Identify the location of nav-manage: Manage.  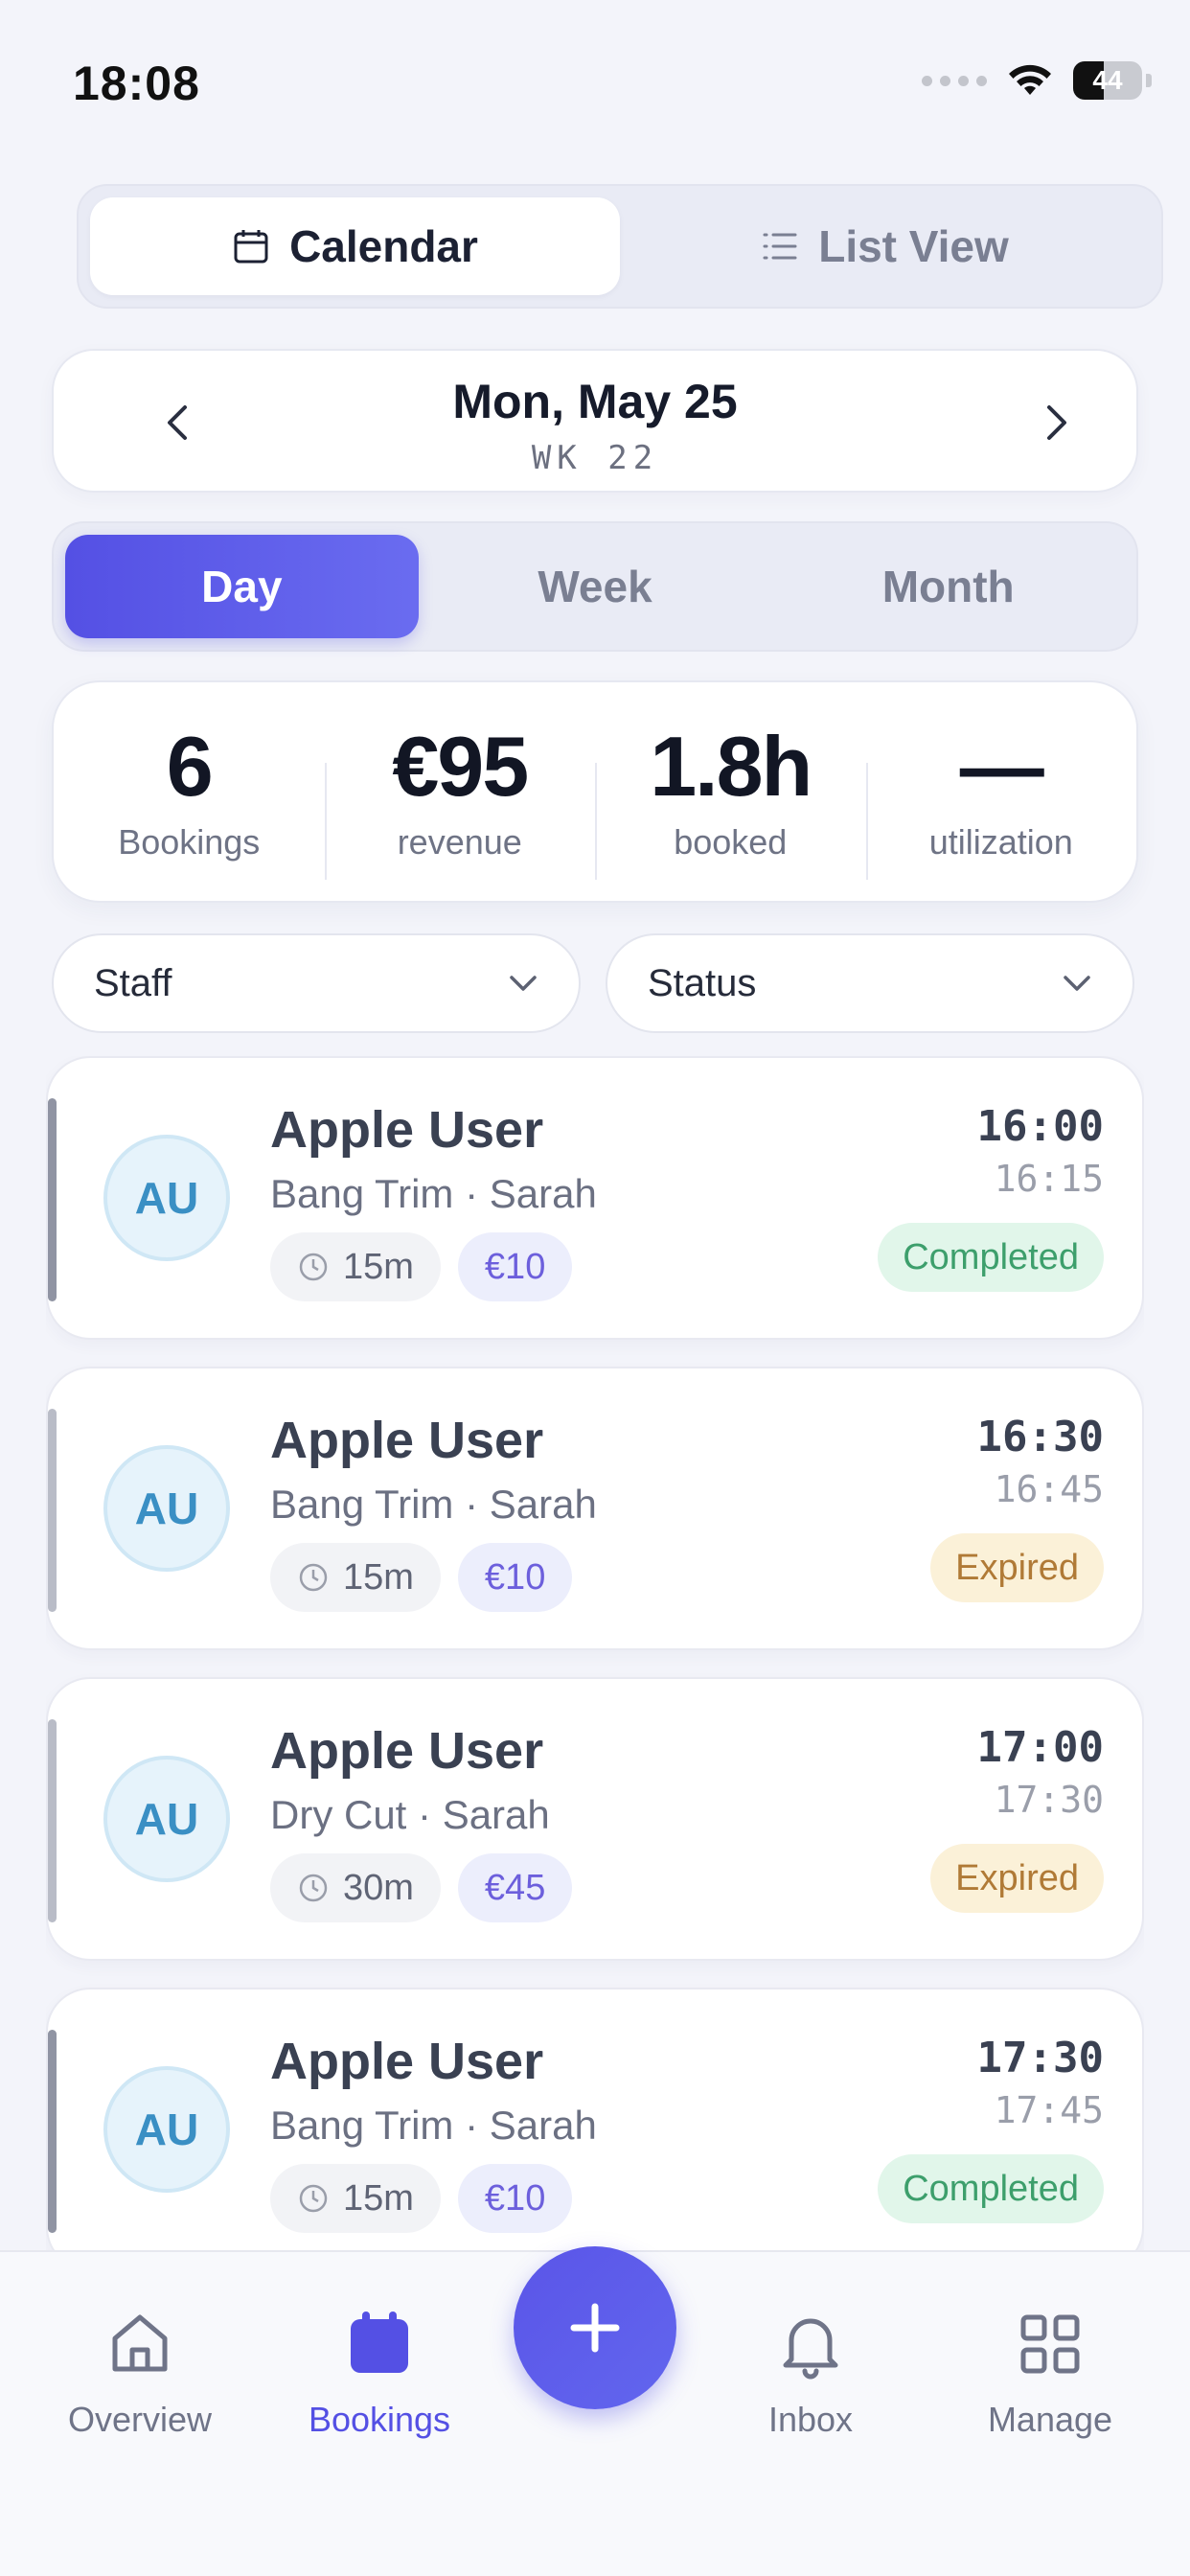
(1050, 2373).